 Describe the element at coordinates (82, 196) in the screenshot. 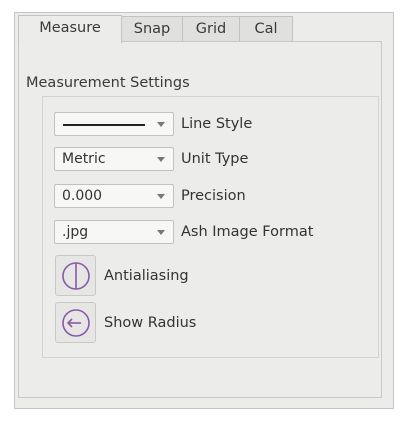

I see `precision-value: 0.000` at that location.